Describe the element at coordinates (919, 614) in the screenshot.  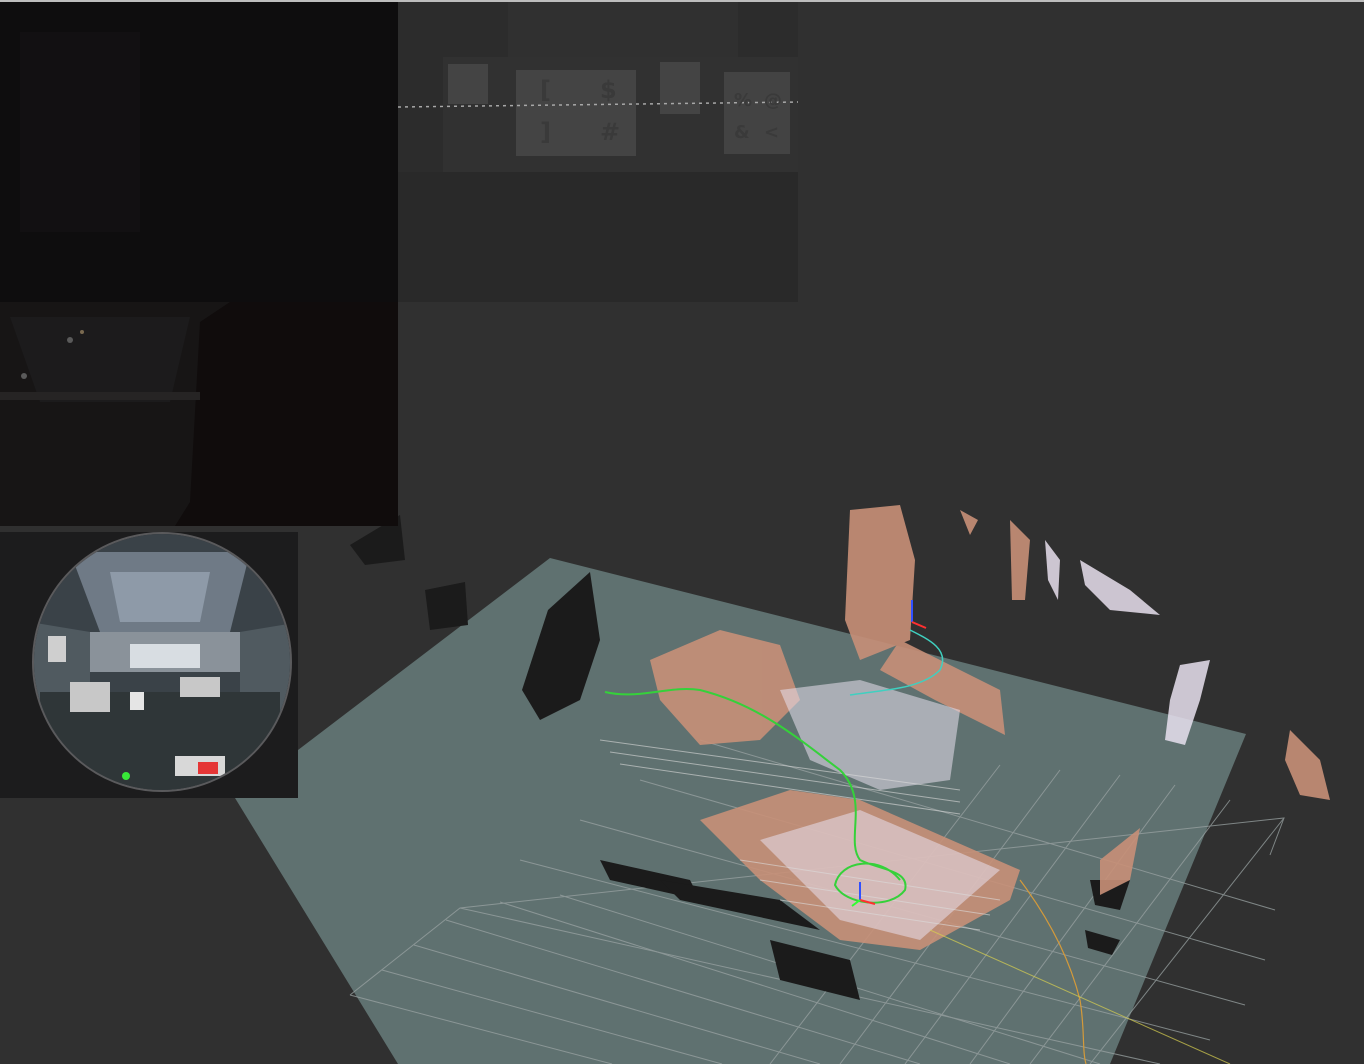
I see `secondary-pose-axes-icon` at that location.